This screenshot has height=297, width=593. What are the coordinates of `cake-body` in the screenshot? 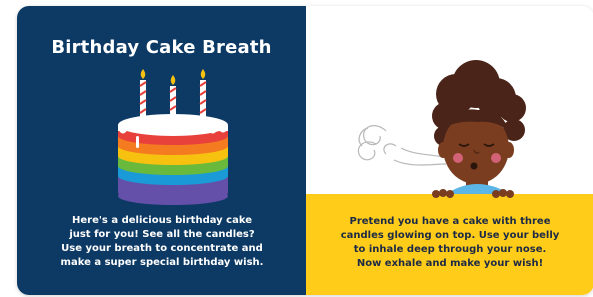 It's located at (173, 159).